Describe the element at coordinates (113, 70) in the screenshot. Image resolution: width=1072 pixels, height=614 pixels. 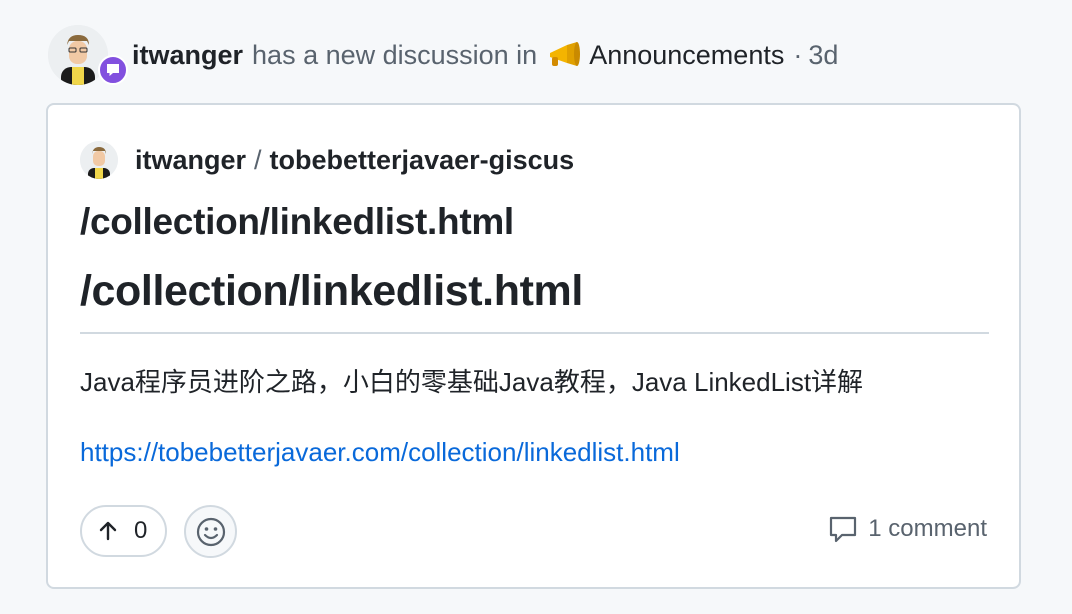
I see `discussion-badge-icon` at that location.